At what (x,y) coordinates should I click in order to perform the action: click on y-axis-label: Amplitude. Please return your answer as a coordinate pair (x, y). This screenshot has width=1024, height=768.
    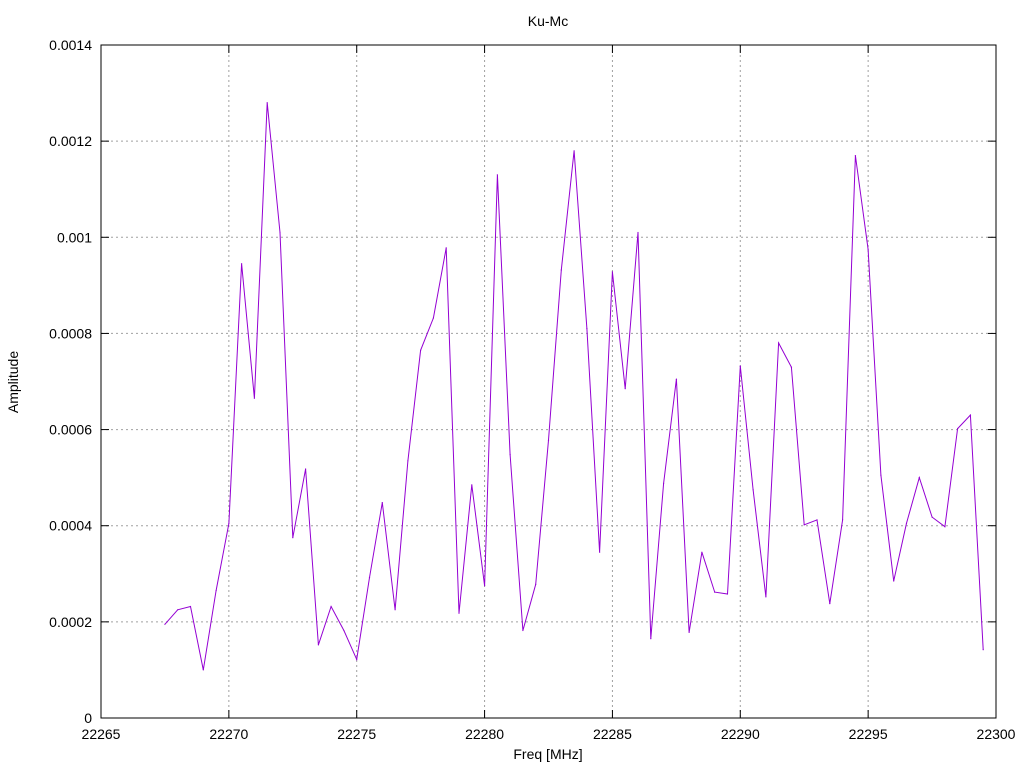
    Looking at the image, I should click on (13, 382).